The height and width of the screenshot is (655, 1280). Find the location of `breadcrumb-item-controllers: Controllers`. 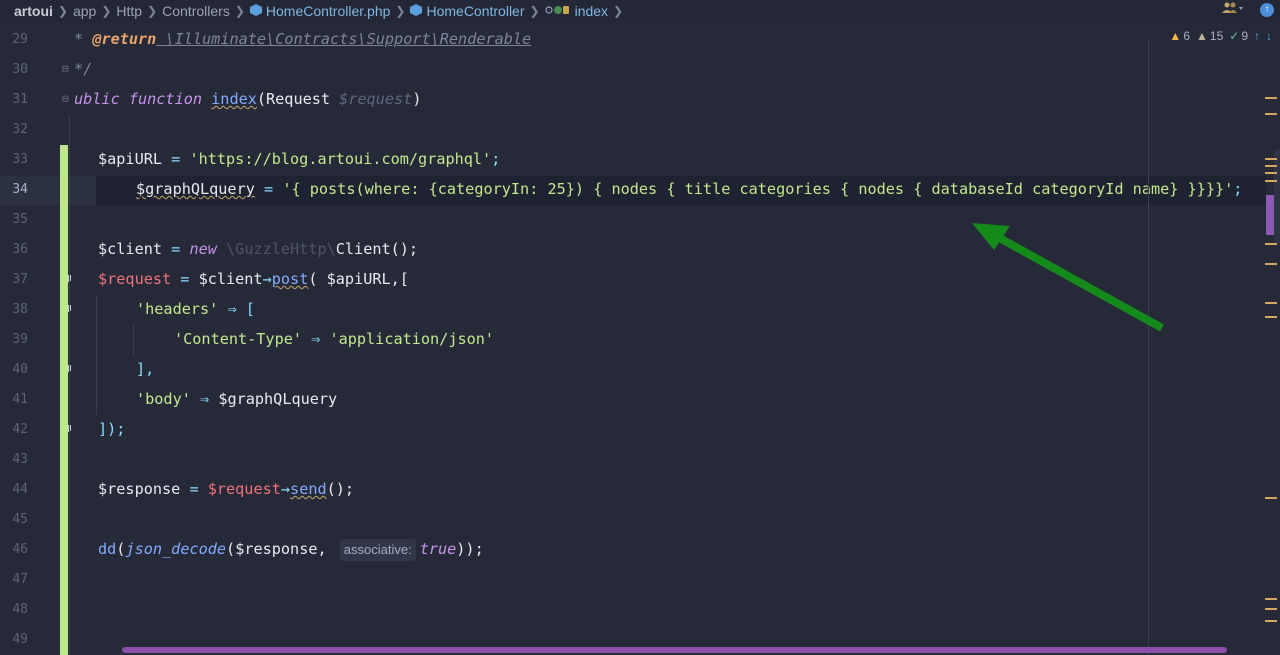

breadcrumb-item-controllers: Controllers is located at coordinates (196, 11).